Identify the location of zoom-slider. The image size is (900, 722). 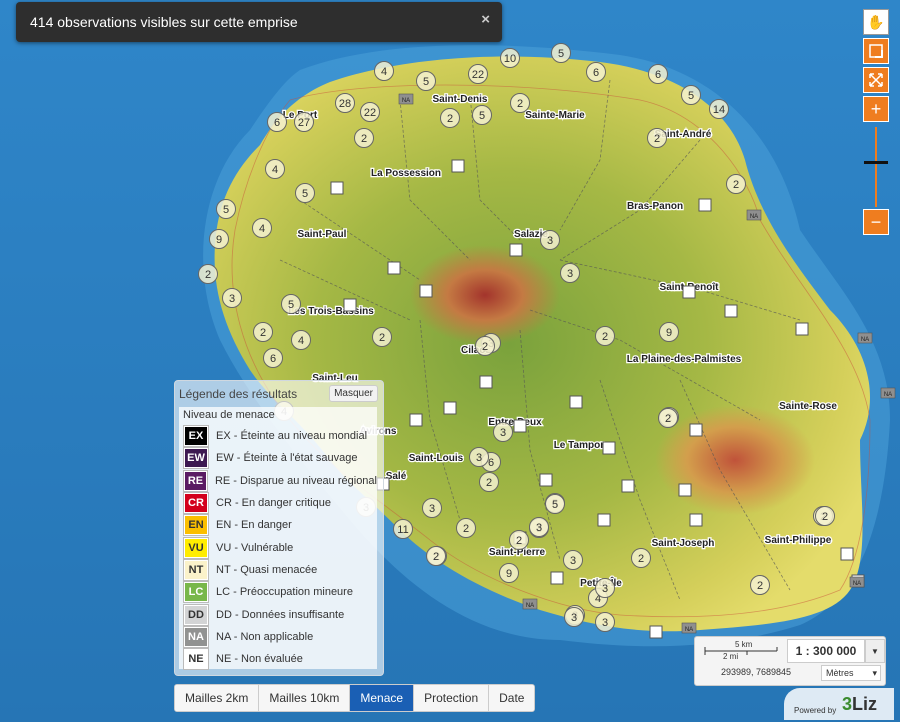
(876, 167).